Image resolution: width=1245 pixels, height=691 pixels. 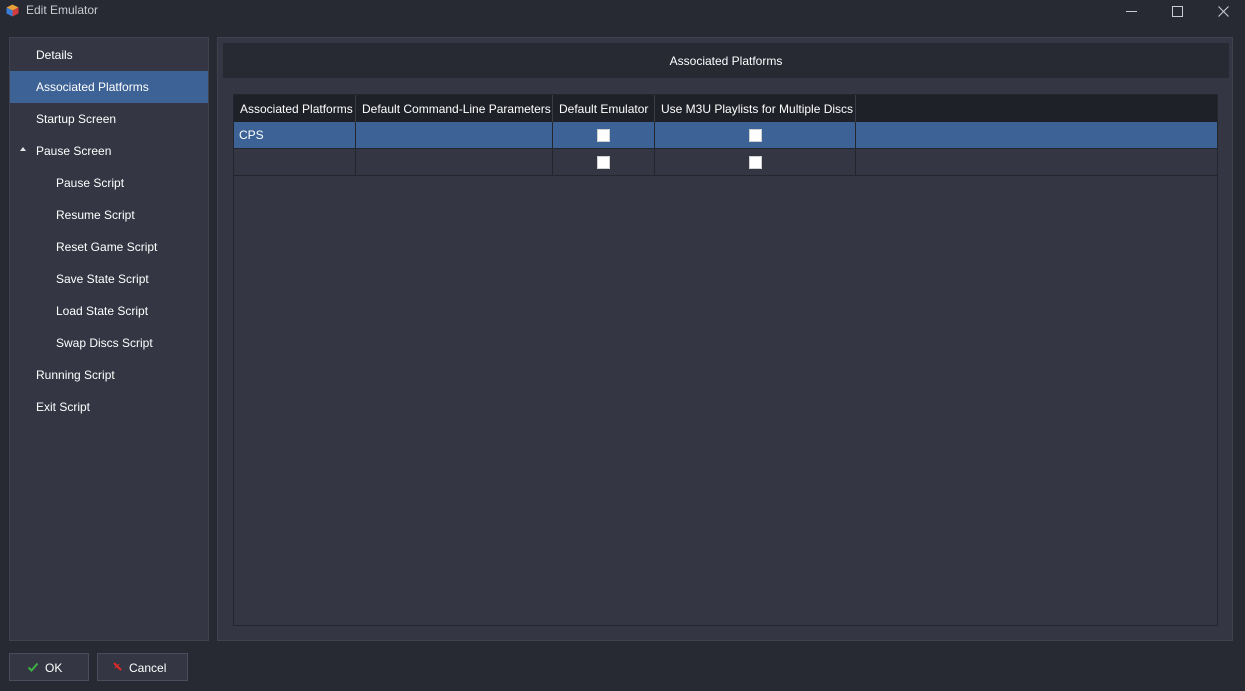 I want to click on sidebar-item-label: Pause Screen, so click(x=74, y=151).